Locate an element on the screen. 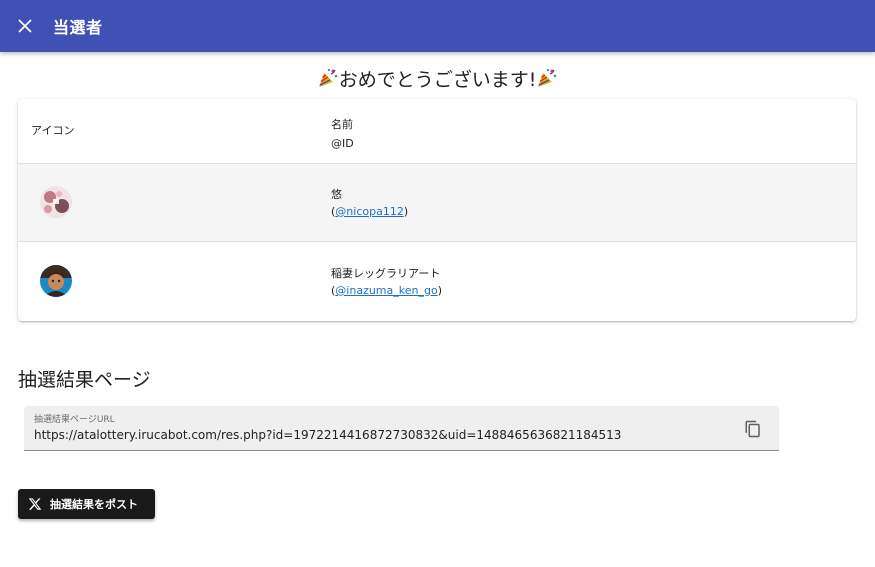 Image resolution: width=875 pixels, height=567 pixels. result-url-label: 抽選結果ページURL is located at coordinates (74, 420).